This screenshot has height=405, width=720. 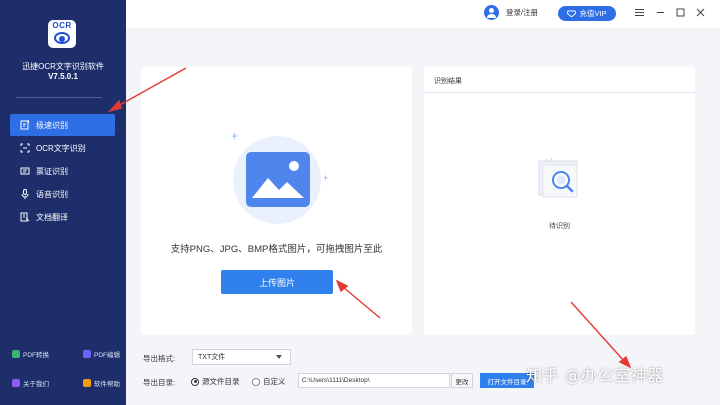 I want to click on recharge-vip-button: 充值VIP, so click(x=587, y=13).